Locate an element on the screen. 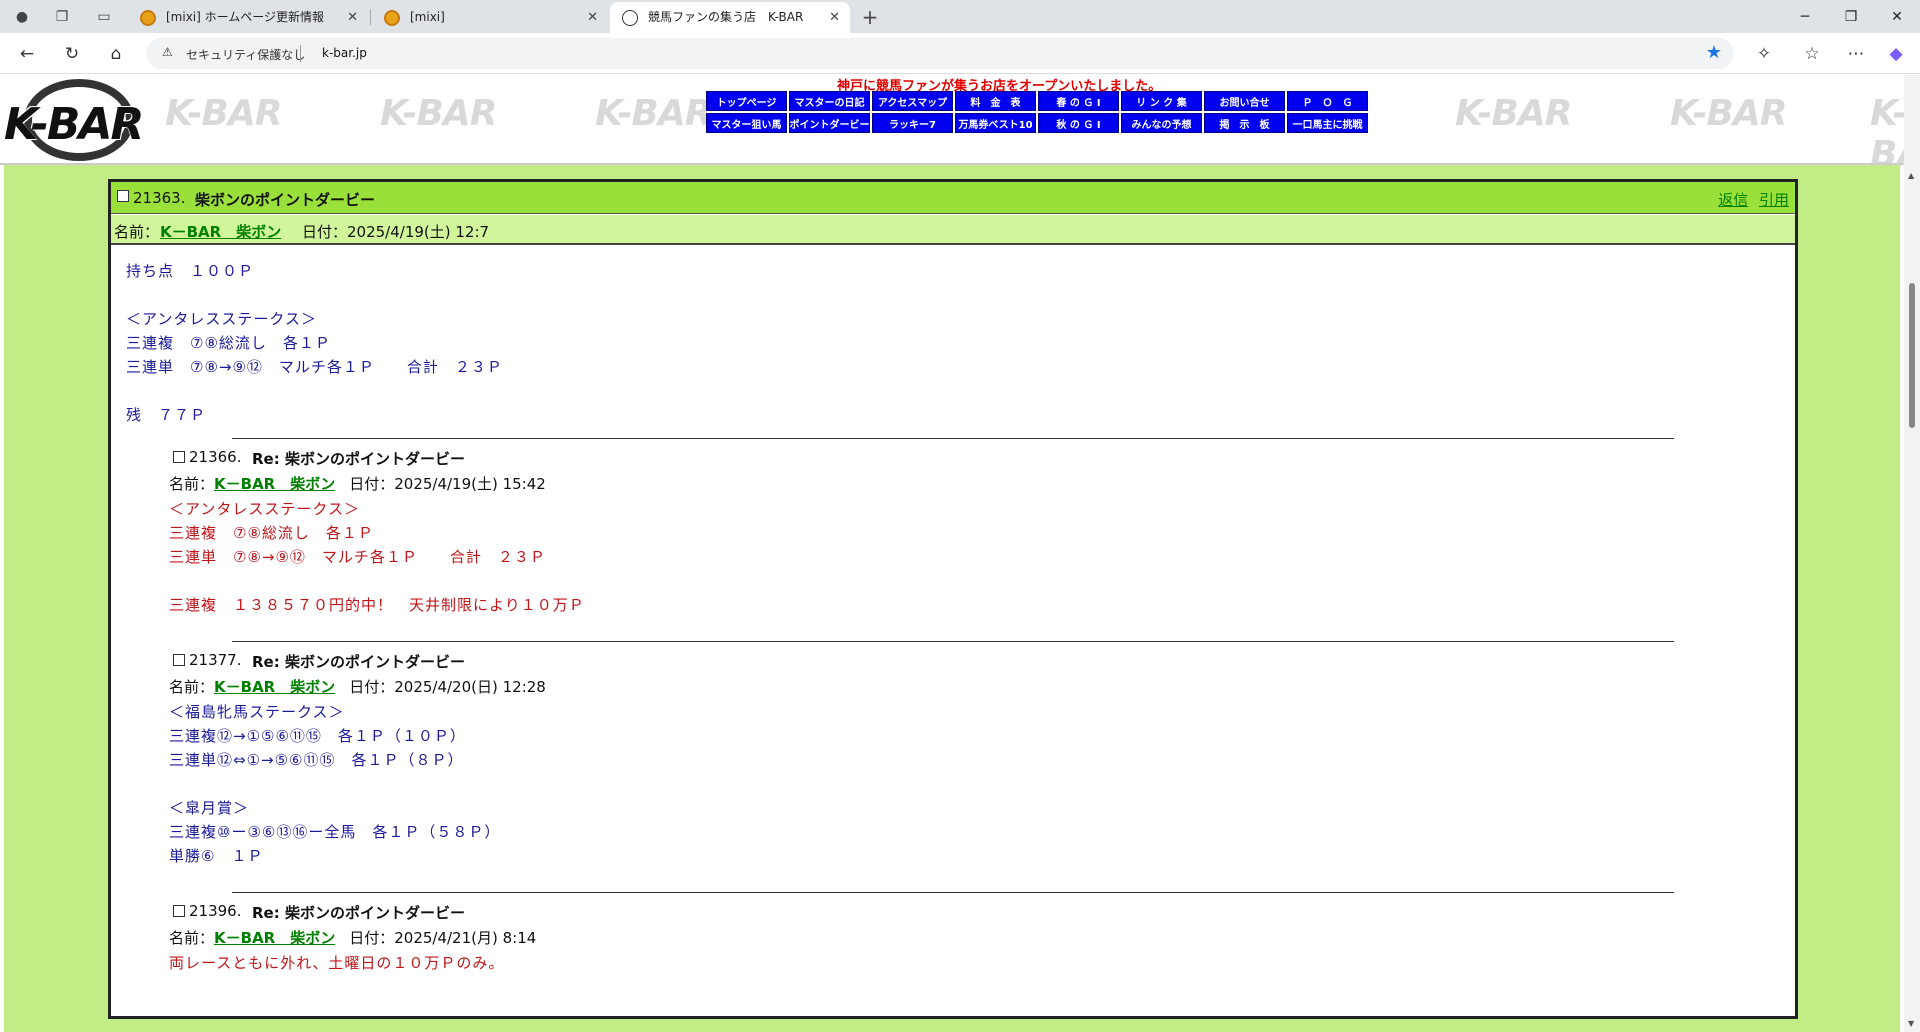 The image size is (1920, 1032). reply-meta: 名前：K－BAR 柴ボン 日付：2025/4/19(土) 15:42 is located at coordinates (357, 483).